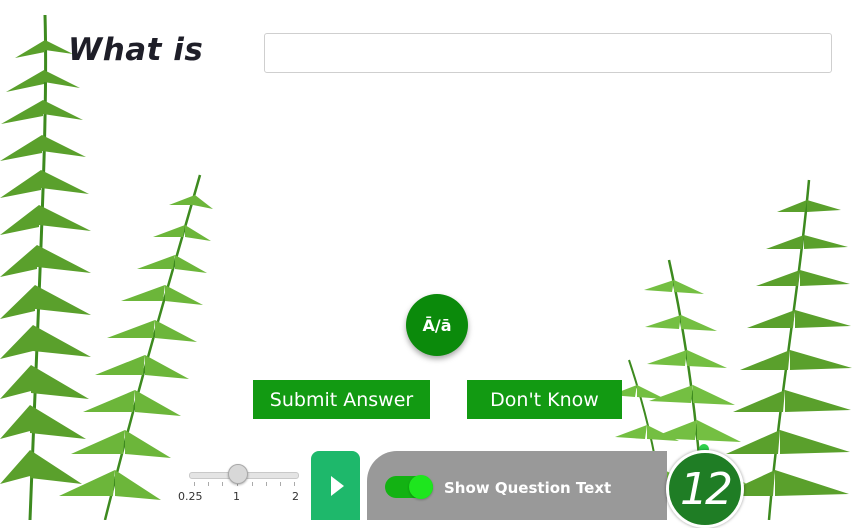  Describe the element at coordinates (190, 496) in the screenshot. I see `speed-label-min: 0.25` at that location.